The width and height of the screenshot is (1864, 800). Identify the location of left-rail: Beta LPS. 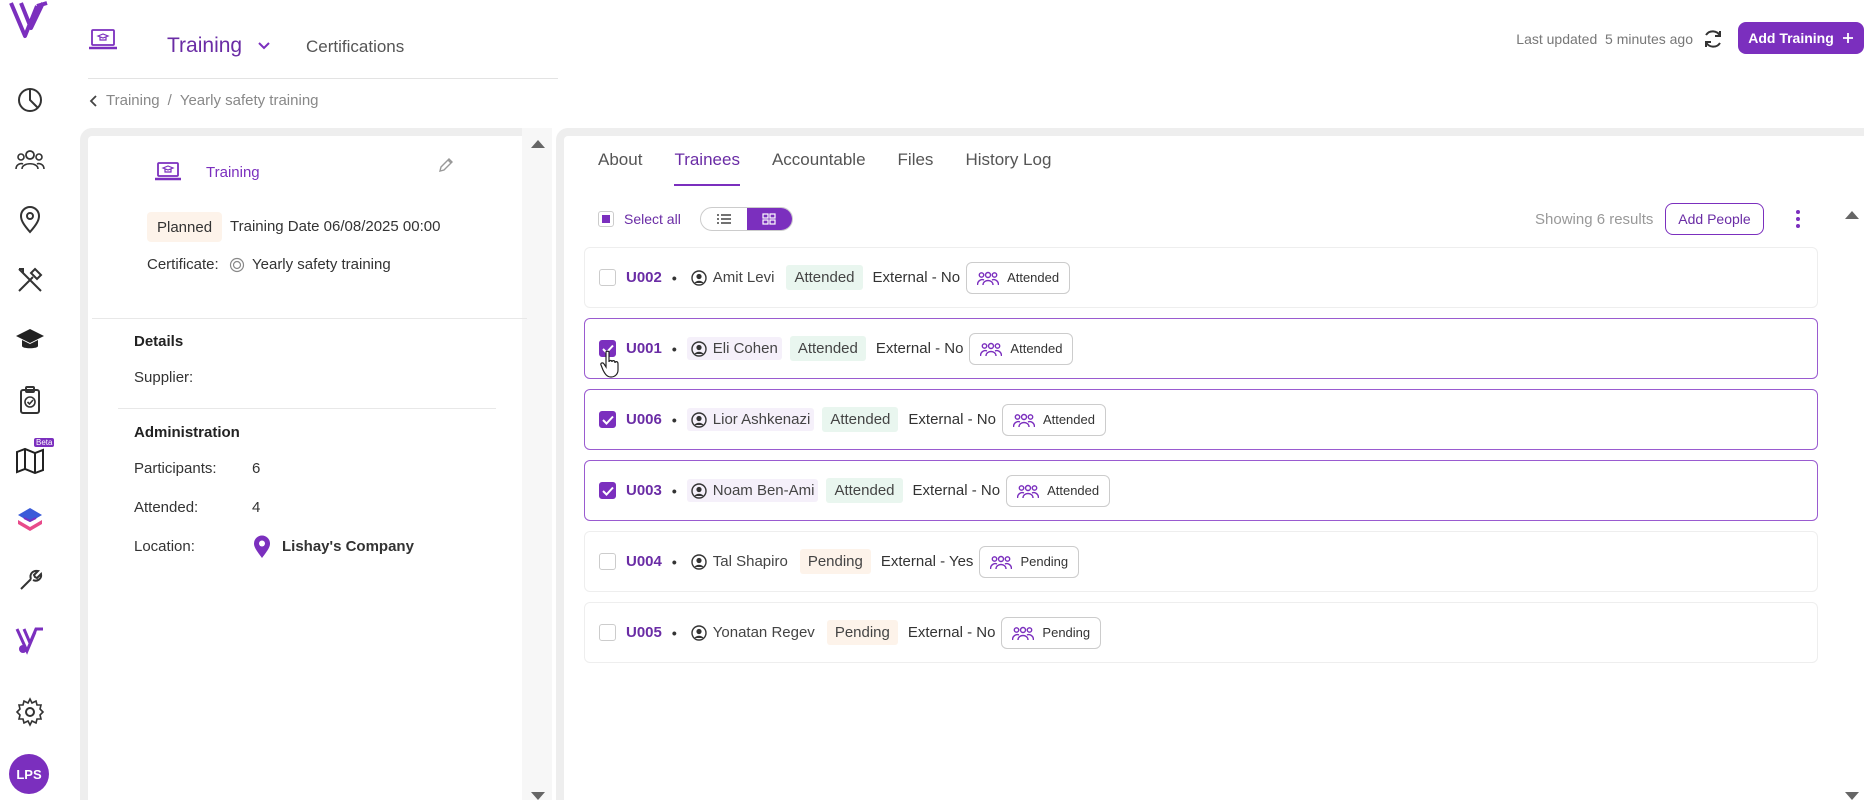
(30, 400).